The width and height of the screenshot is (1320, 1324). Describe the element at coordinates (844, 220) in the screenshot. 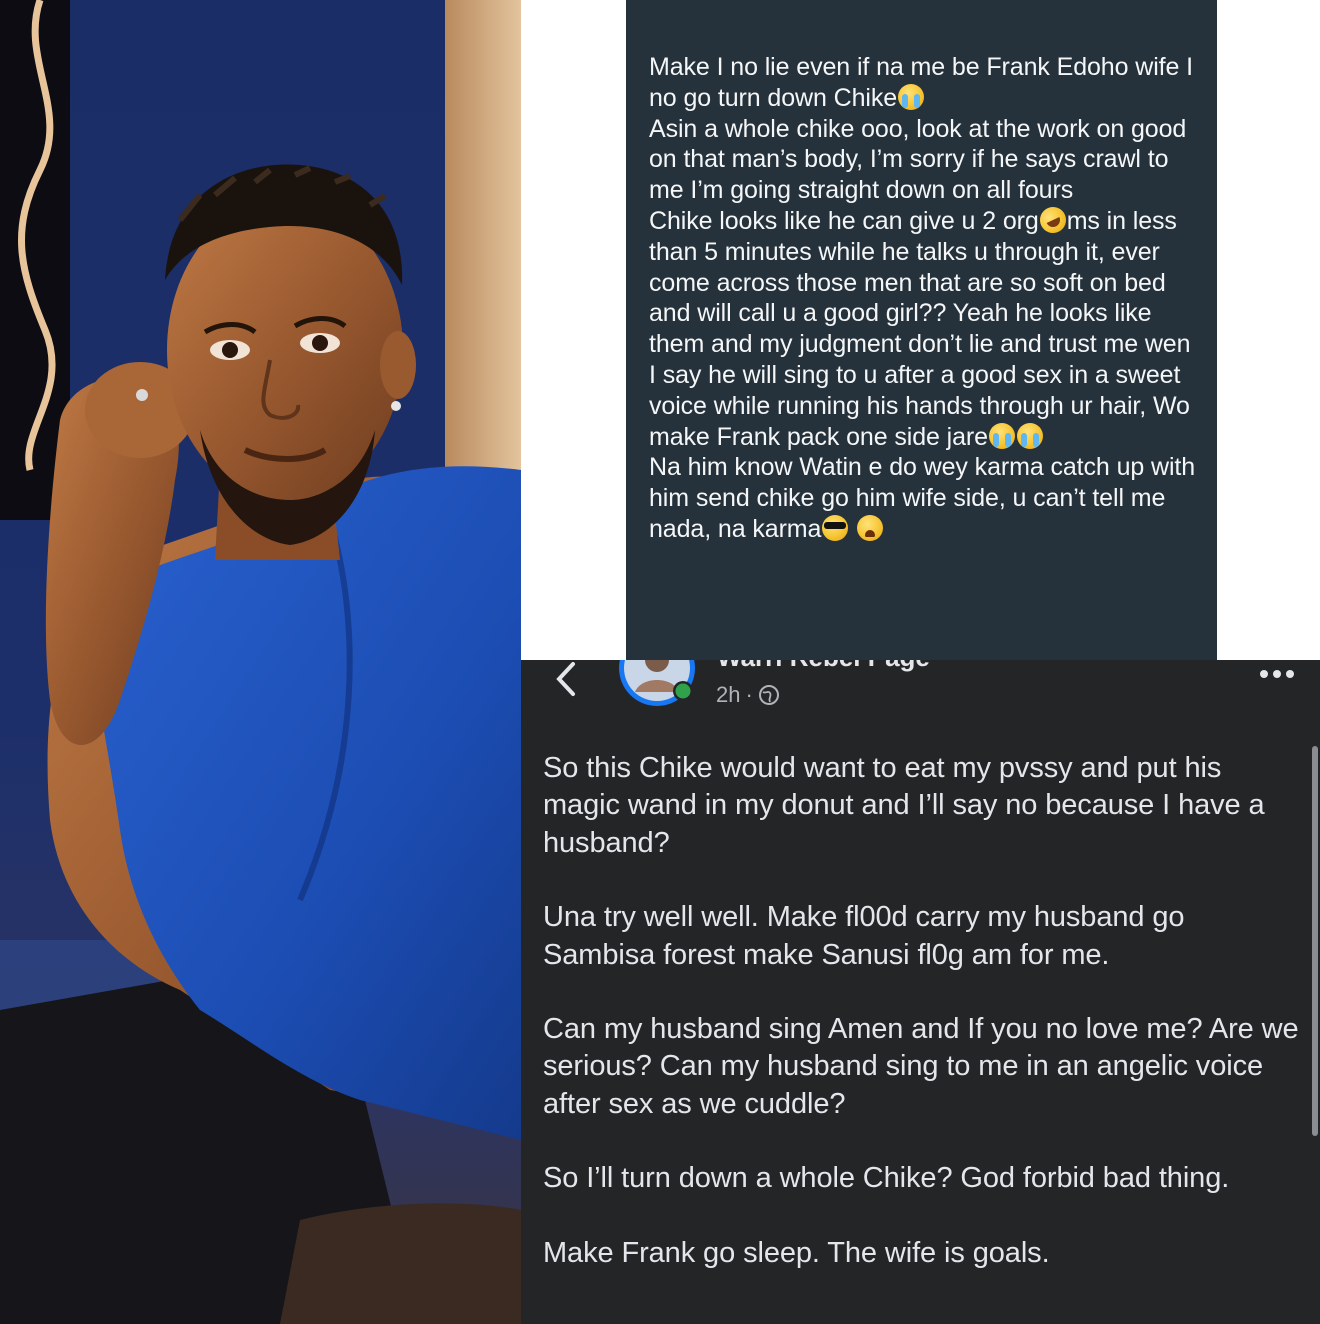

I see `comment-paragraph: Chike looks like he can give u 2 org` at that location.